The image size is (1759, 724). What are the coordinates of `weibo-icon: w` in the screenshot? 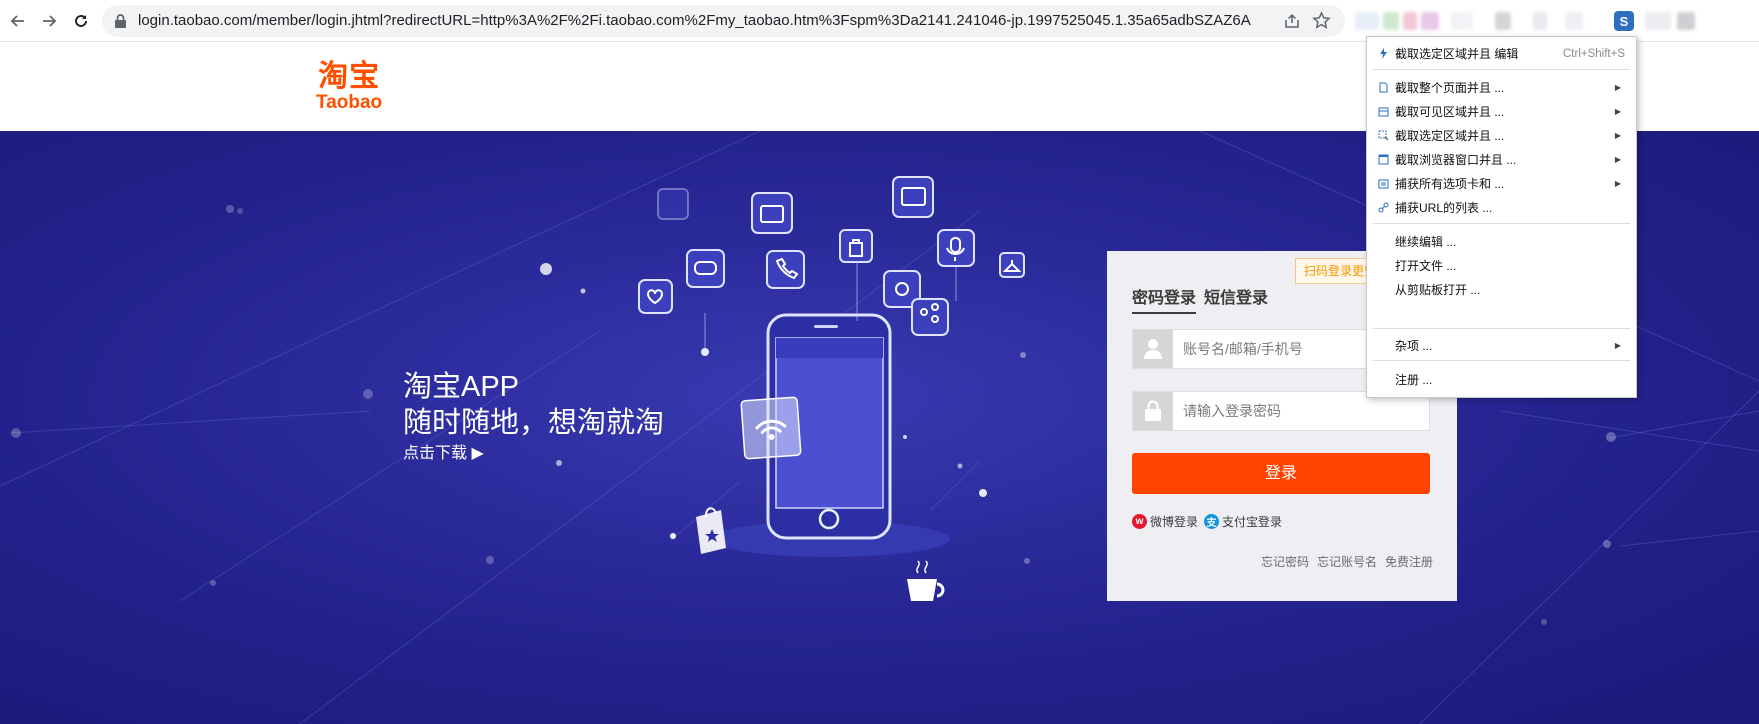 It's located at (1139, 521).